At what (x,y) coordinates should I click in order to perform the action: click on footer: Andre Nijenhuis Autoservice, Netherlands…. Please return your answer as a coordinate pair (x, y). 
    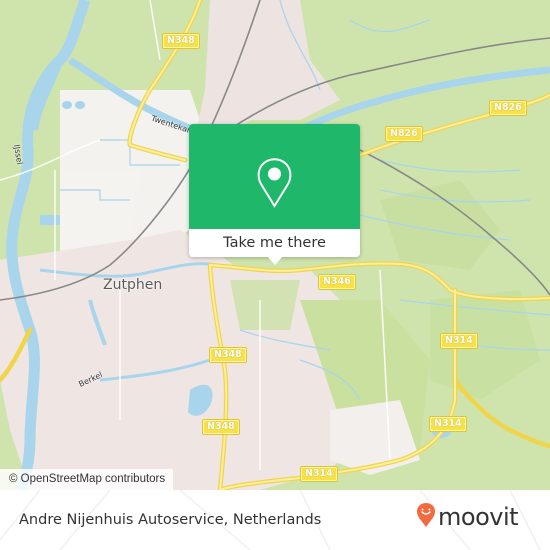
    Looking at the image, I should click on (275, 520).